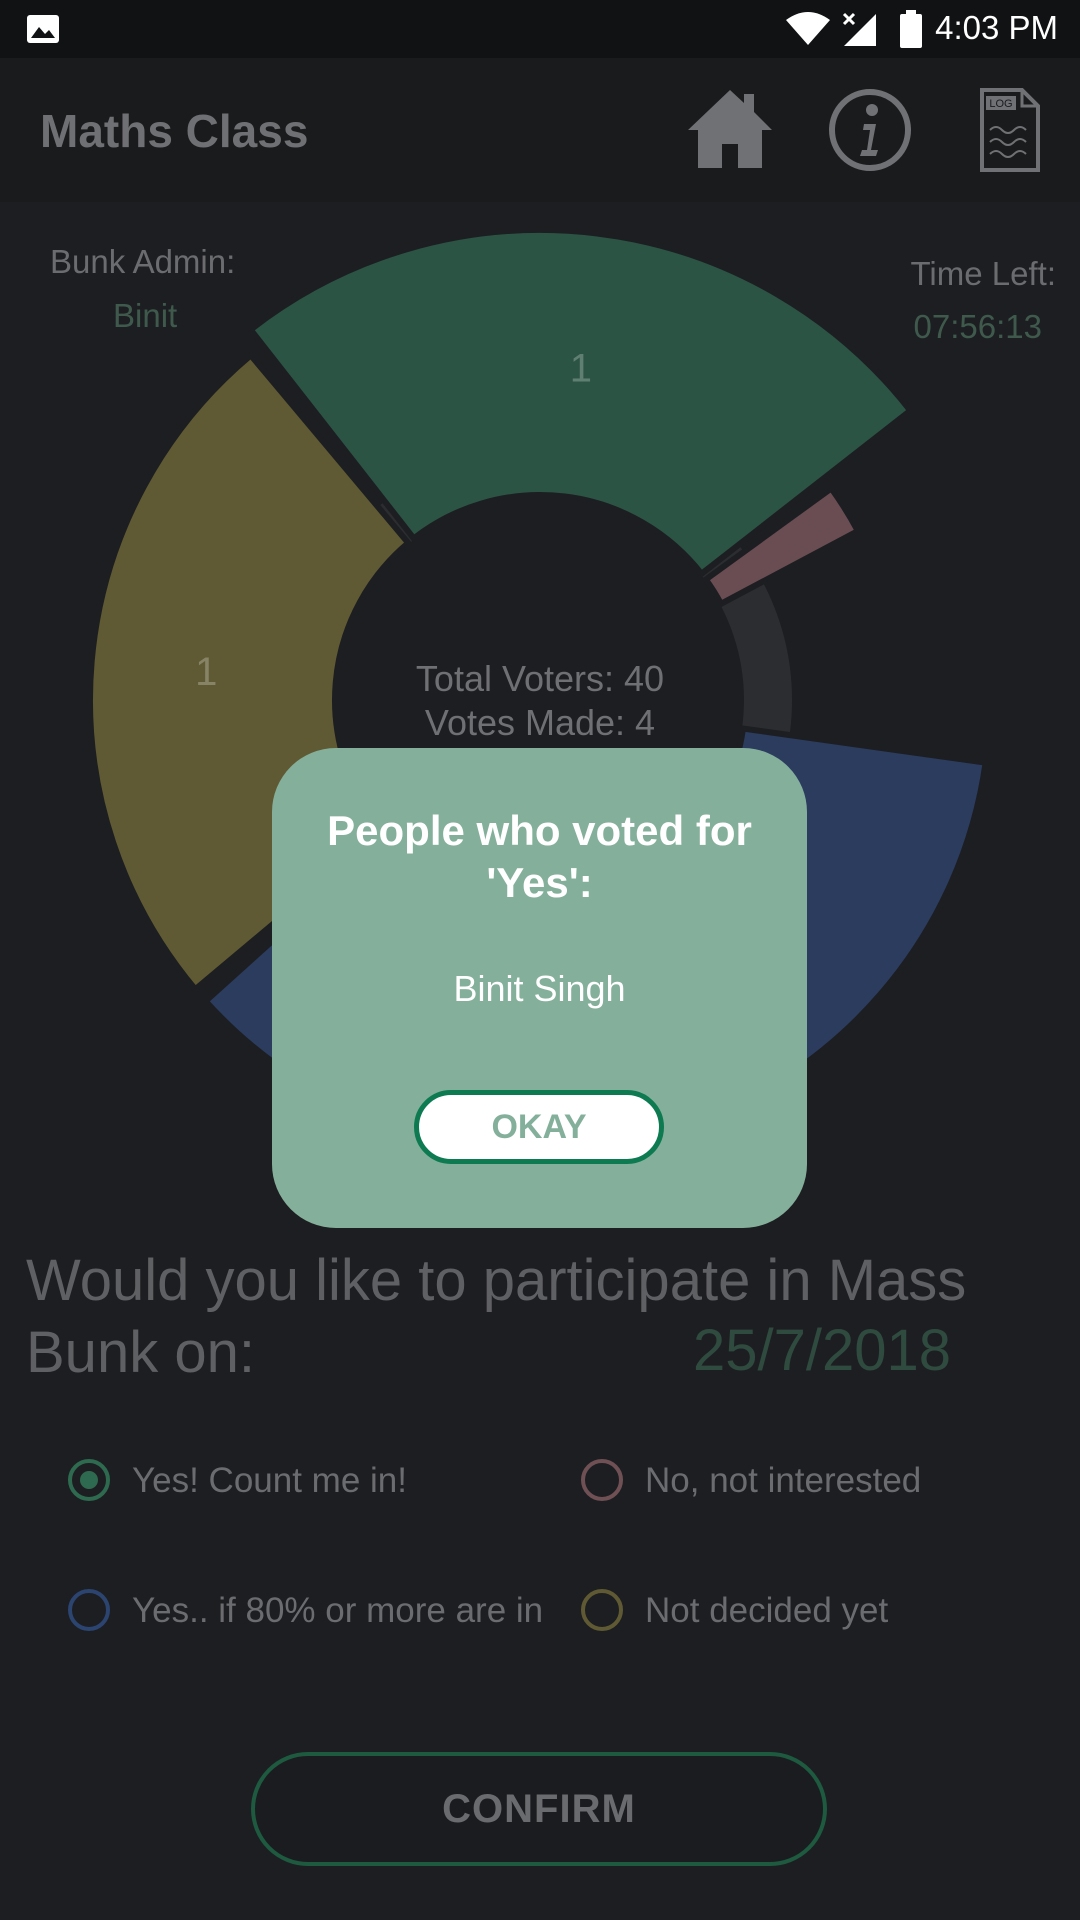 Image resolution: width=1080 pixels, height=1920 pixels. What do you see at coordinates (269, 1480) in the screenshot?
I see `option-yes-label: Yes! Count me in!` at bounding box center [269, 1480].